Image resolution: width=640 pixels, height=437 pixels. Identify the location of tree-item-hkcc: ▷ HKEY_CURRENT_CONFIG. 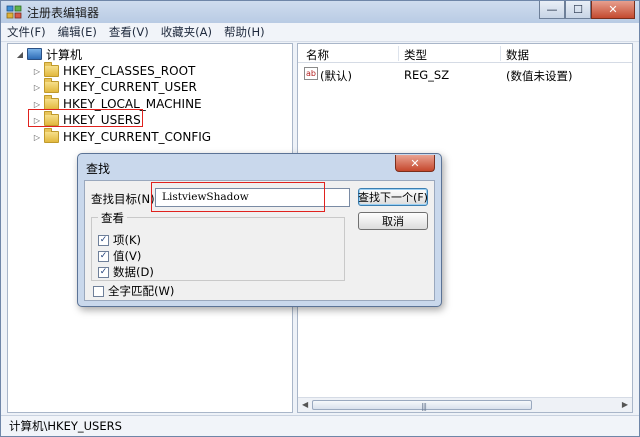
(122, 136).